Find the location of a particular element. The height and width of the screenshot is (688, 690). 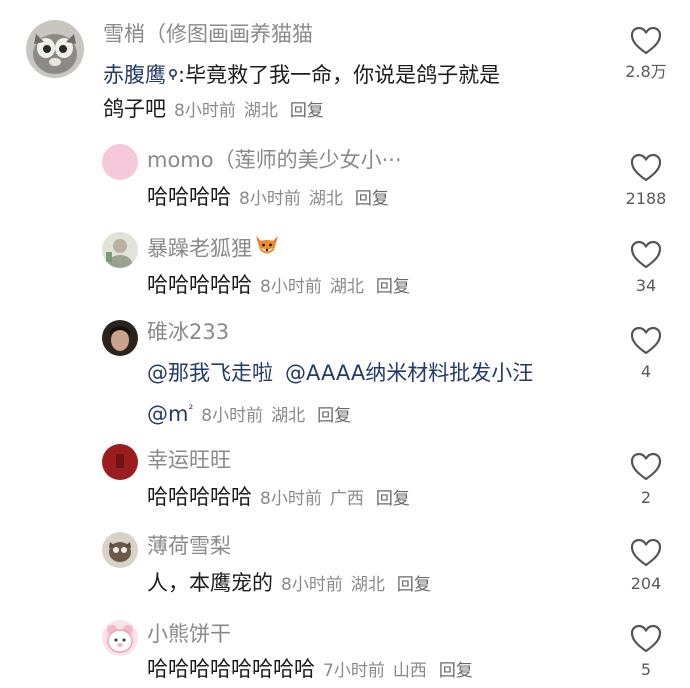

like-count: 2 is located at coordinates (646, 497).